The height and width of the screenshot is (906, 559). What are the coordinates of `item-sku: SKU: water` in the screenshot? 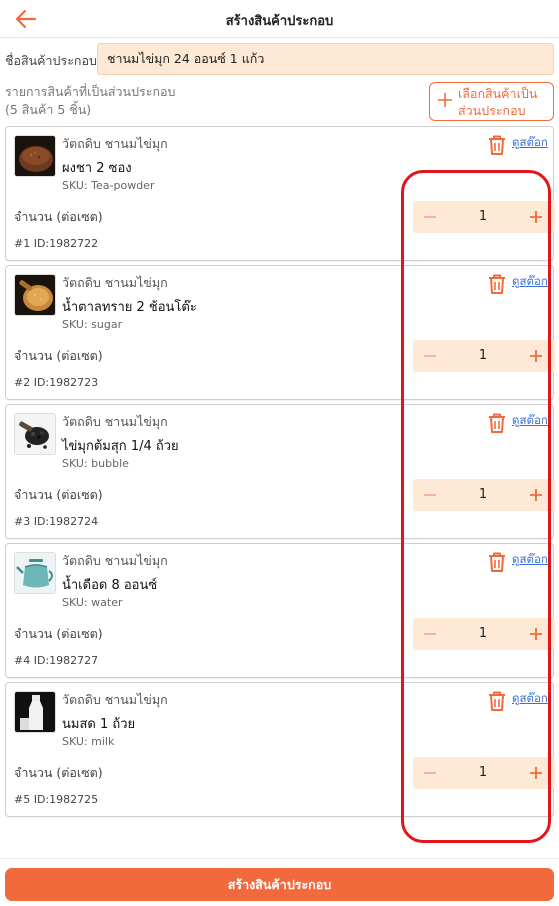 It's located at (92, 602).